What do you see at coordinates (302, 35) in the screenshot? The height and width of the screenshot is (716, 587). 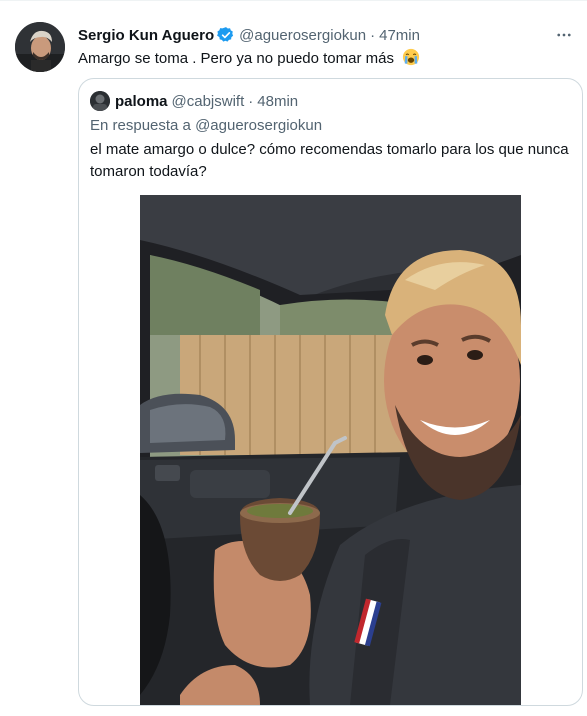 I see `author-handle: @aguerosergiokun` at bounding box center [302, 35].